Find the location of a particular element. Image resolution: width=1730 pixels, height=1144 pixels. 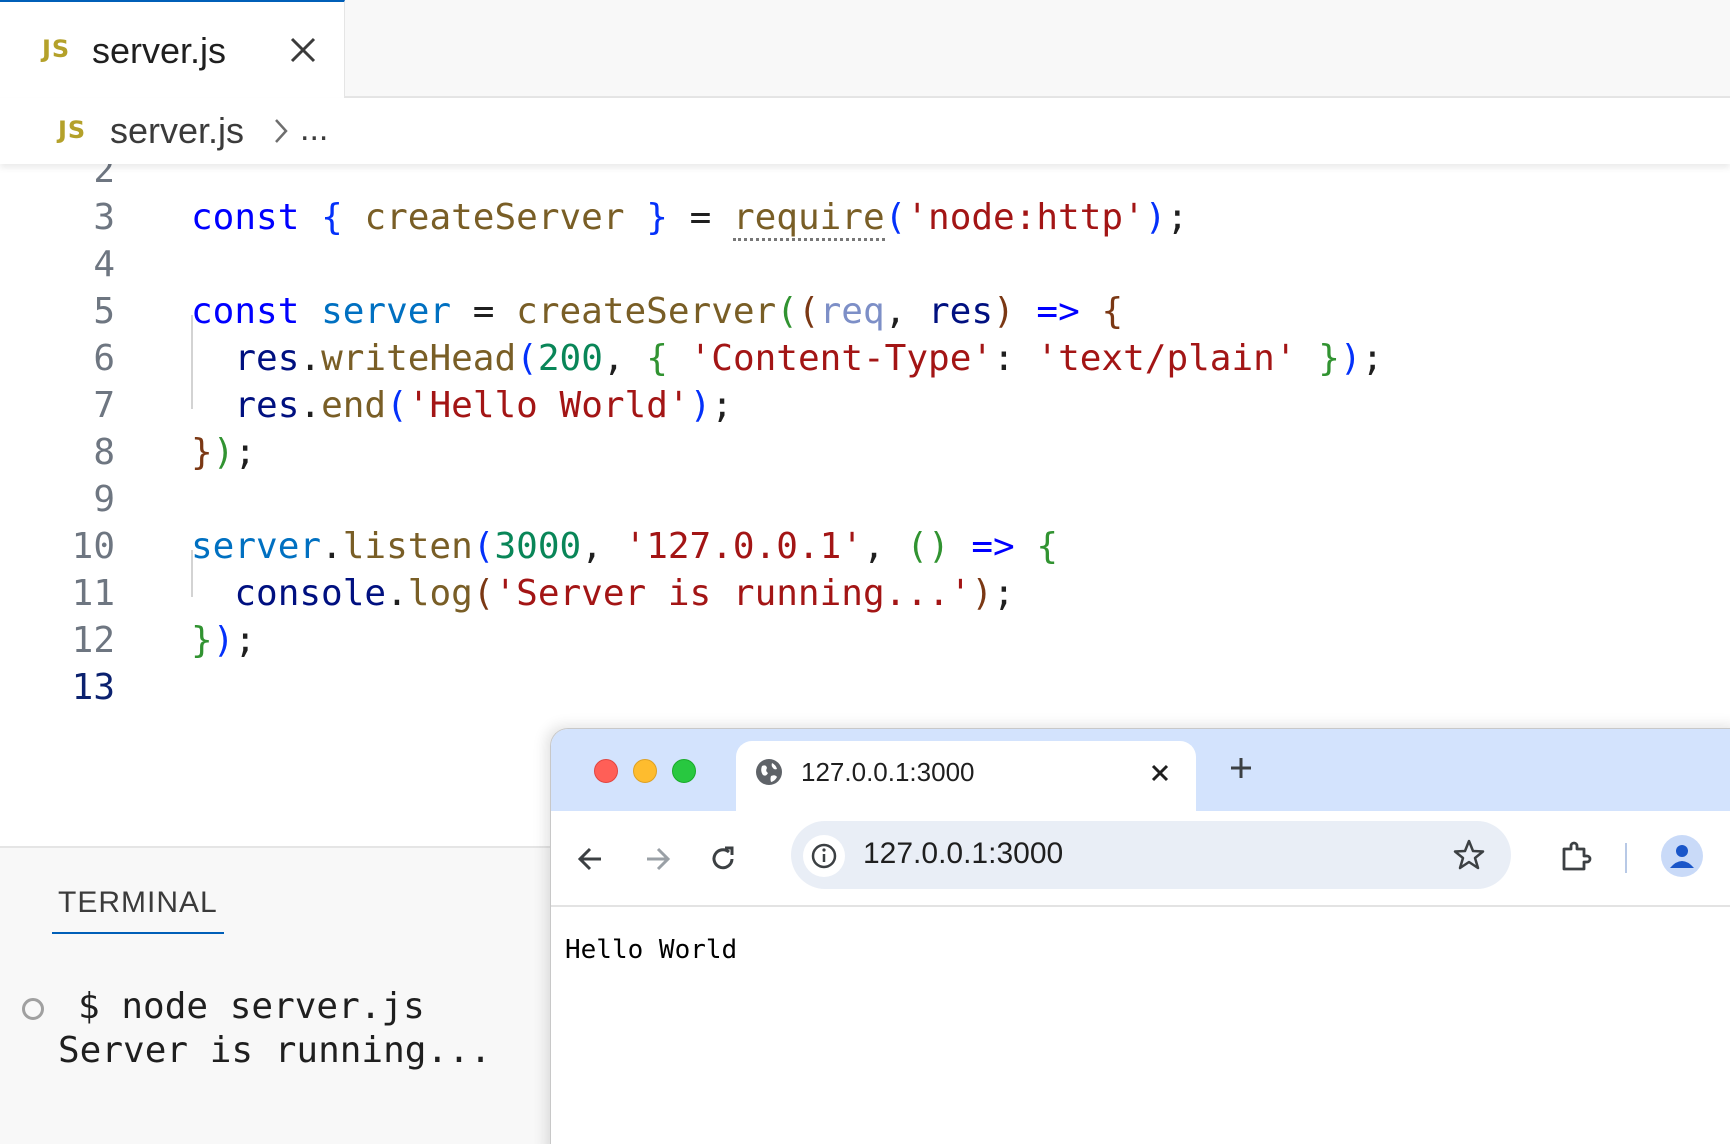

close-icon is located at coordinates (303, 50).